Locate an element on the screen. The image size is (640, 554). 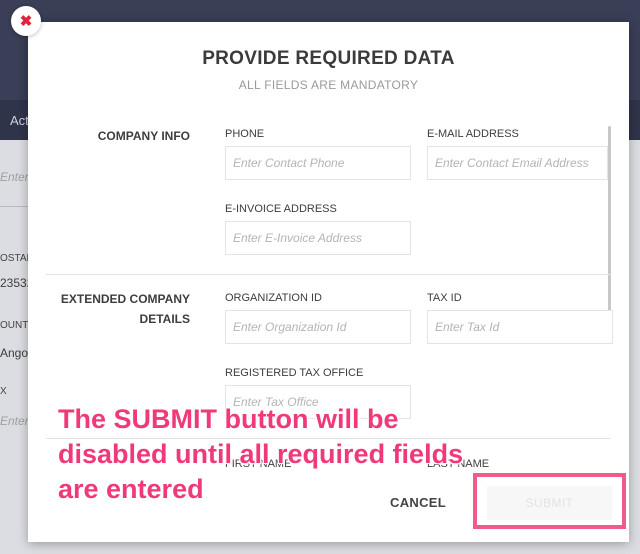
email-label: E-MAIL ADDRESS is located at coordinates (473, 134).